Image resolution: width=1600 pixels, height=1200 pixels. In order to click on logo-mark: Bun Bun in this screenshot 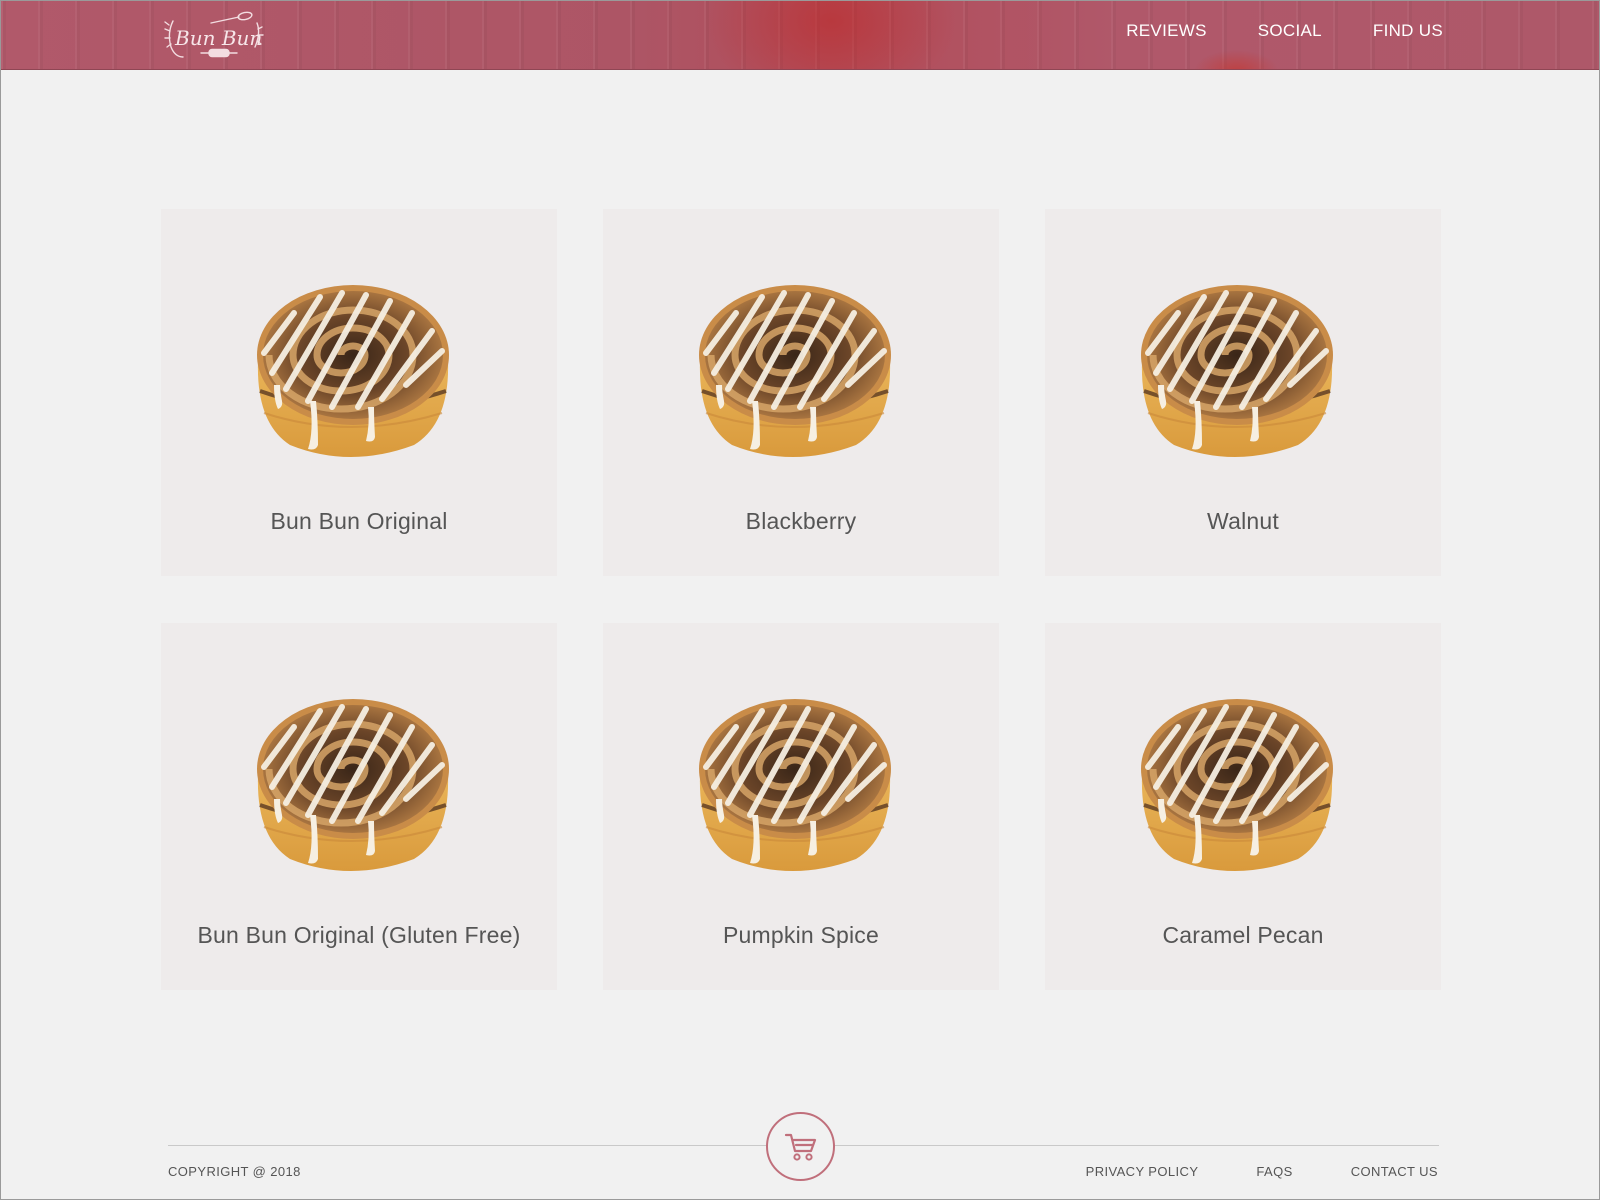, I will do `click(214, 34)`.